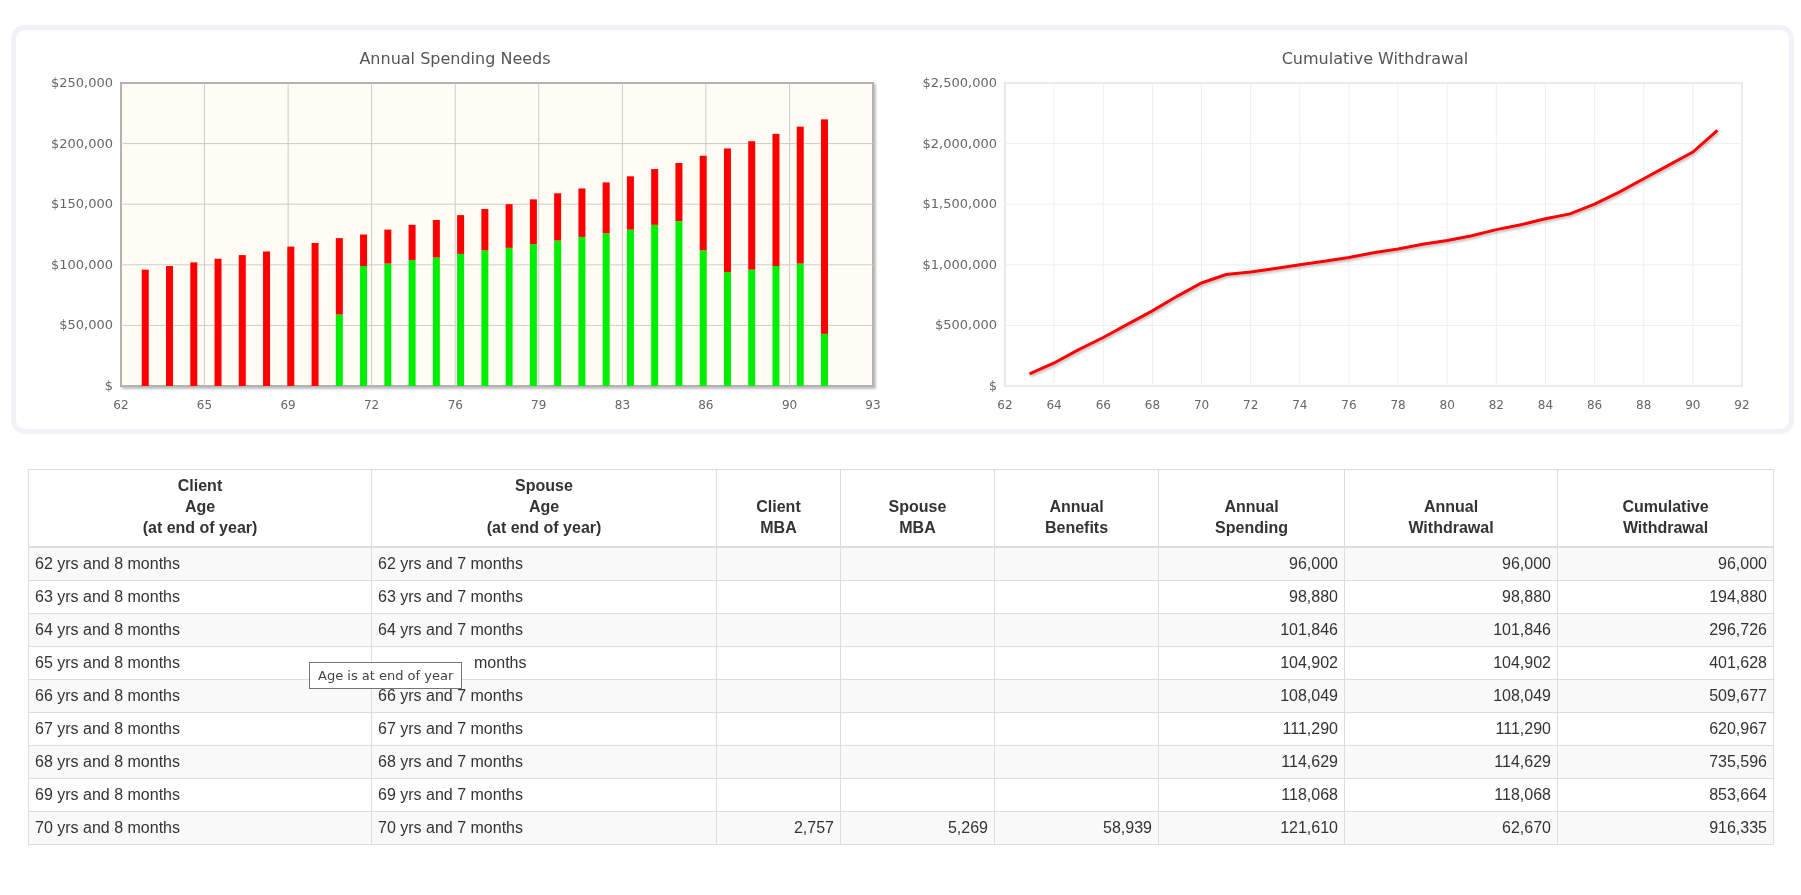  Describe the element at coordinates (1496, 405) in the screenshot. I see `axis-label: 82` at that location.